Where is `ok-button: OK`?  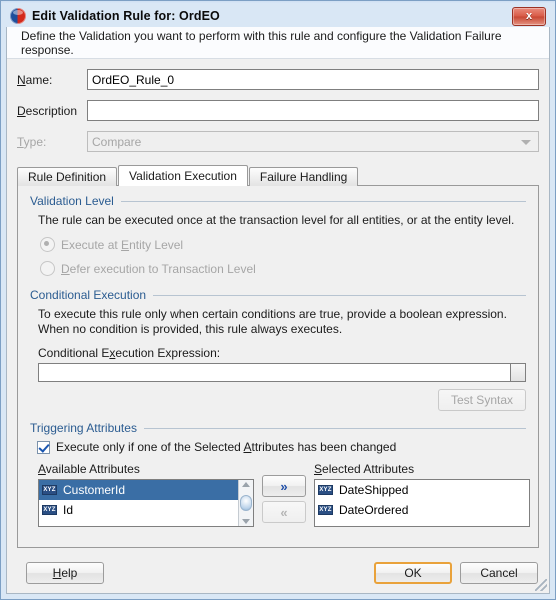 ok-button: OK is located at coordinates (413, 573).